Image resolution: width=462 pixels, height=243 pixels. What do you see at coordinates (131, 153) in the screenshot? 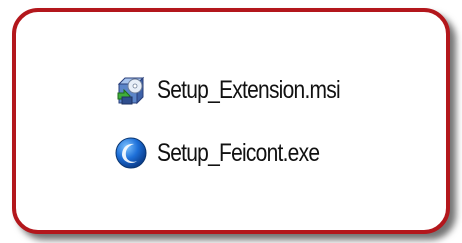
I see `blue-sphere-app-icon` at bounding box center [131, 153].